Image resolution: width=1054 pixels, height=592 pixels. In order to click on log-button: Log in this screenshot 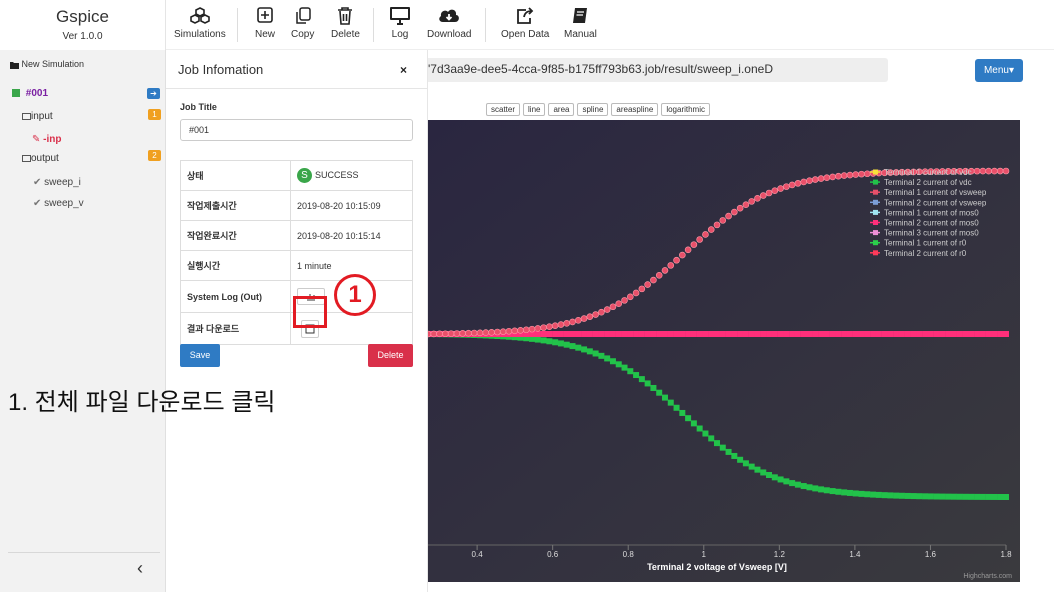, I will do `click(400, 23)`.